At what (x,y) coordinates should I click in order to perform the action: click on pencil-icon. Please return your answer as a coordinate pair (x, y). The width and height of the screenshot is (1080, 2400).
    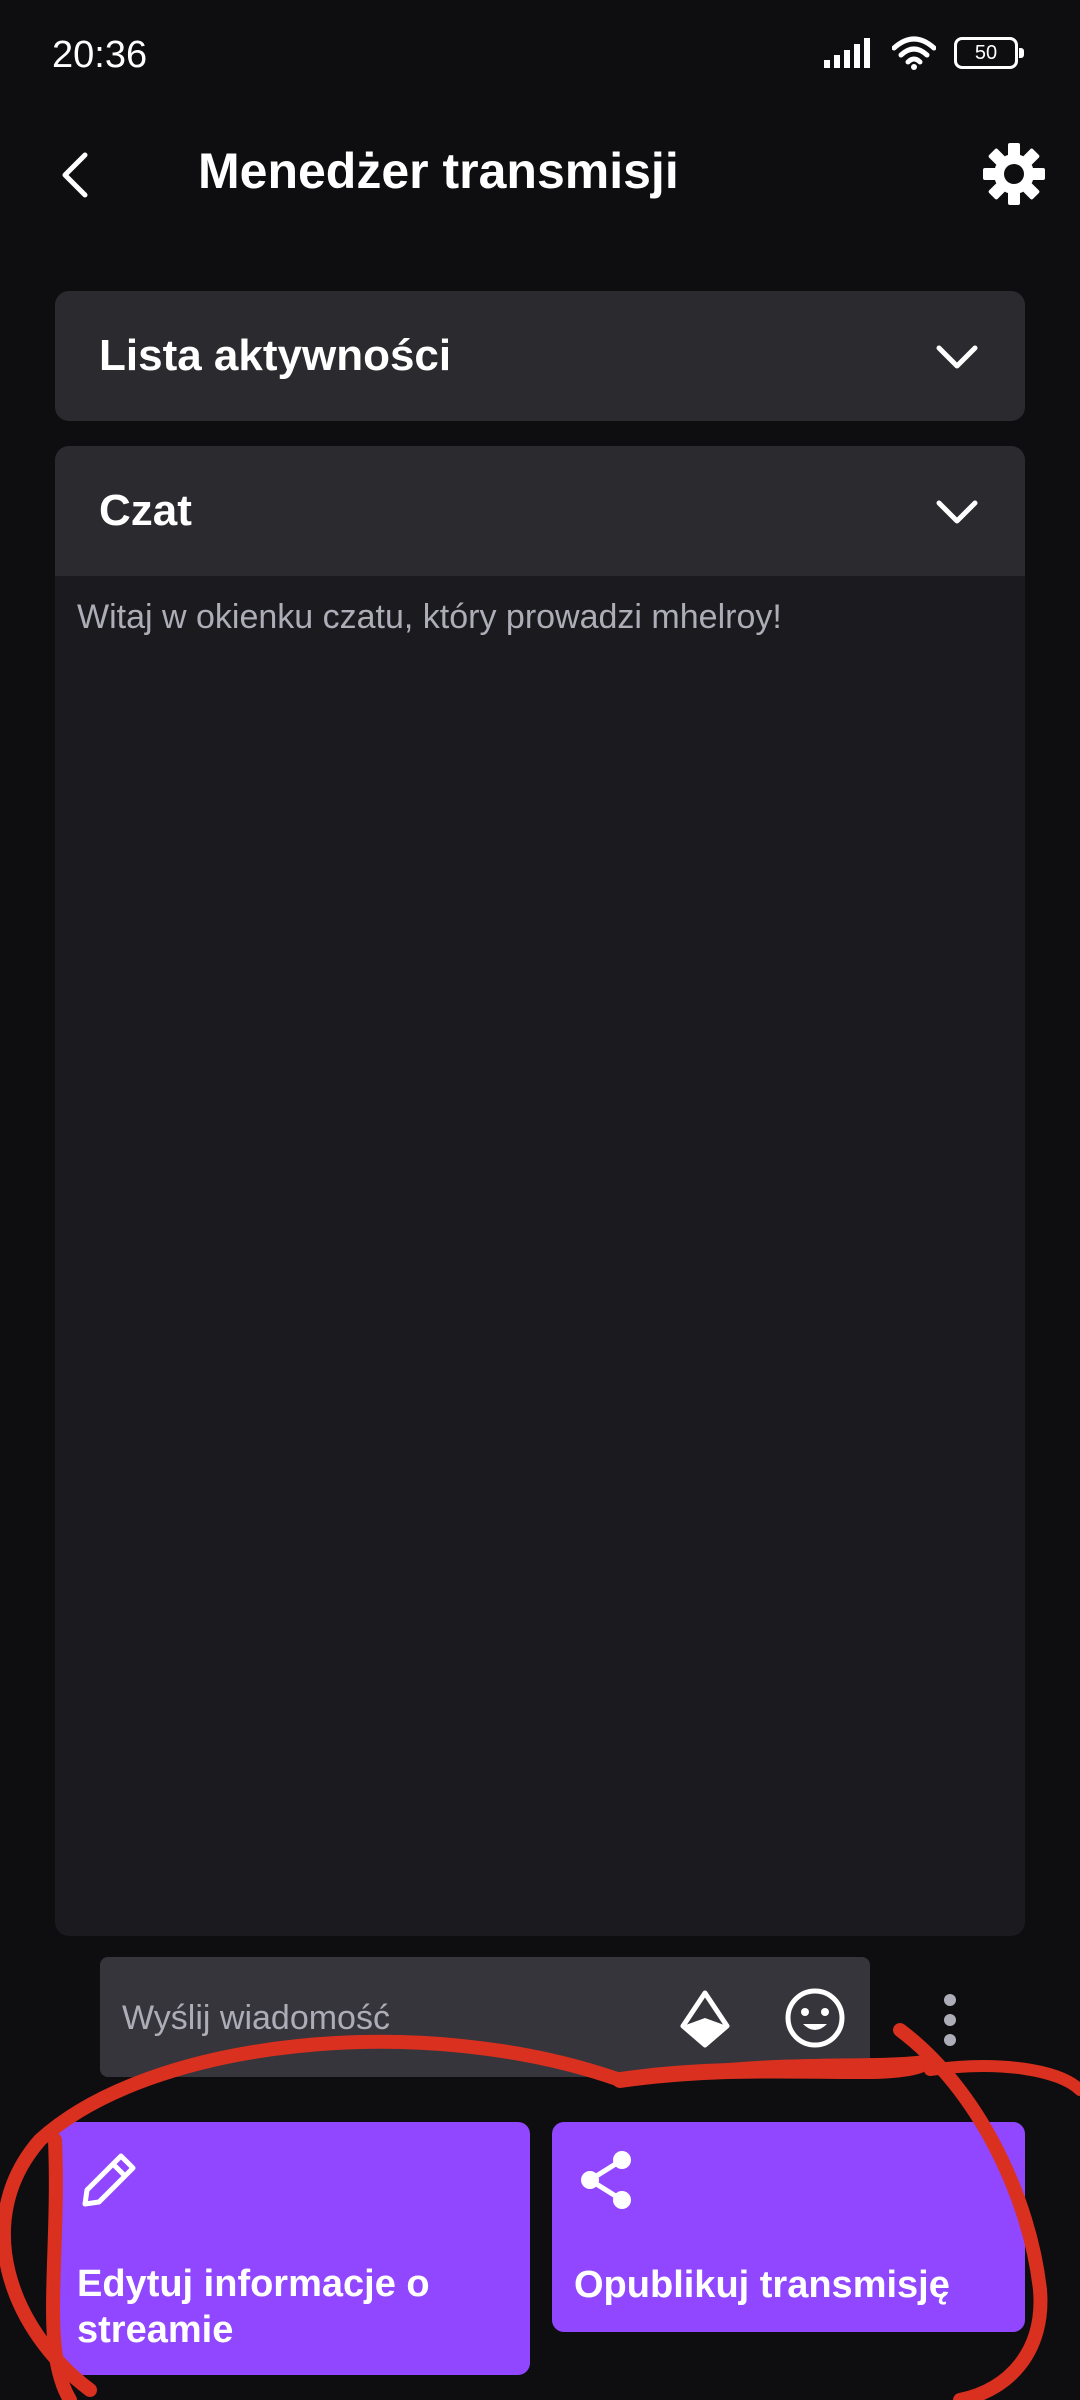
    Looking at the image, I should click on (109, 2180).